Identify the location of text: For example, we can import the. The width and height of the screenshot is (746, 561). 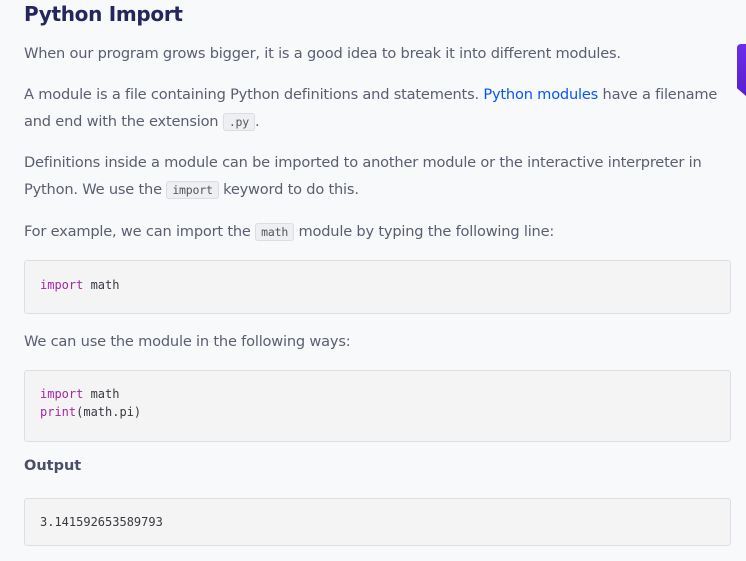
(140, 231).